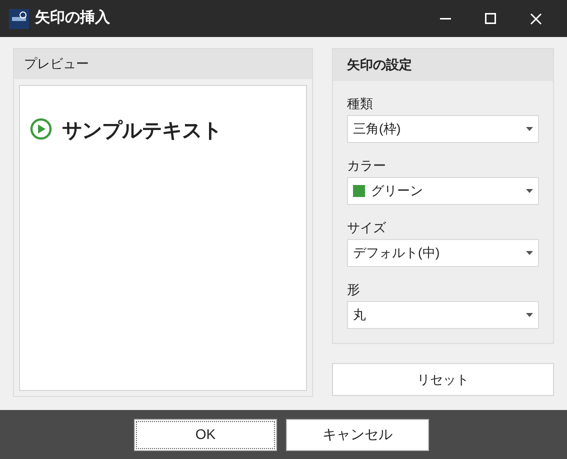 The width and height of the screenshot is (567, 459). Describe the element at coordinates (142, 131) in the screenshot. I see `sample-text: サンプルテキスト` at that location.